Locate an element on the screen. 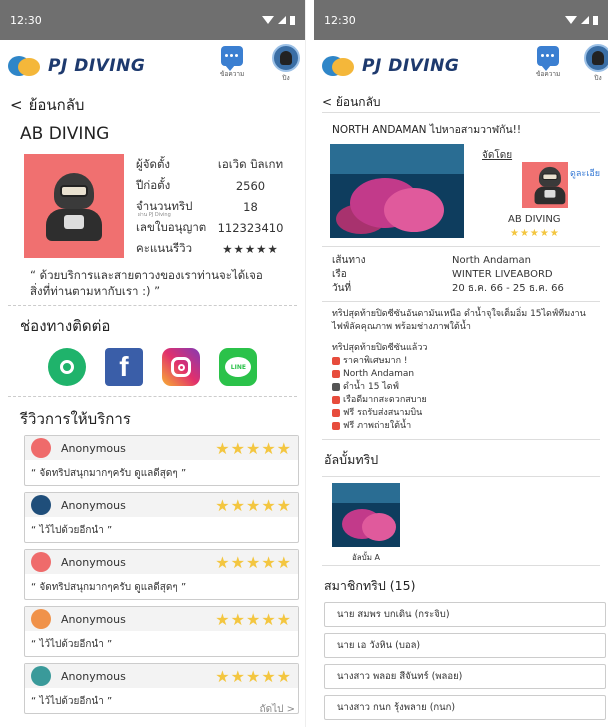  trip-photo is located at coordinates (397, 191).